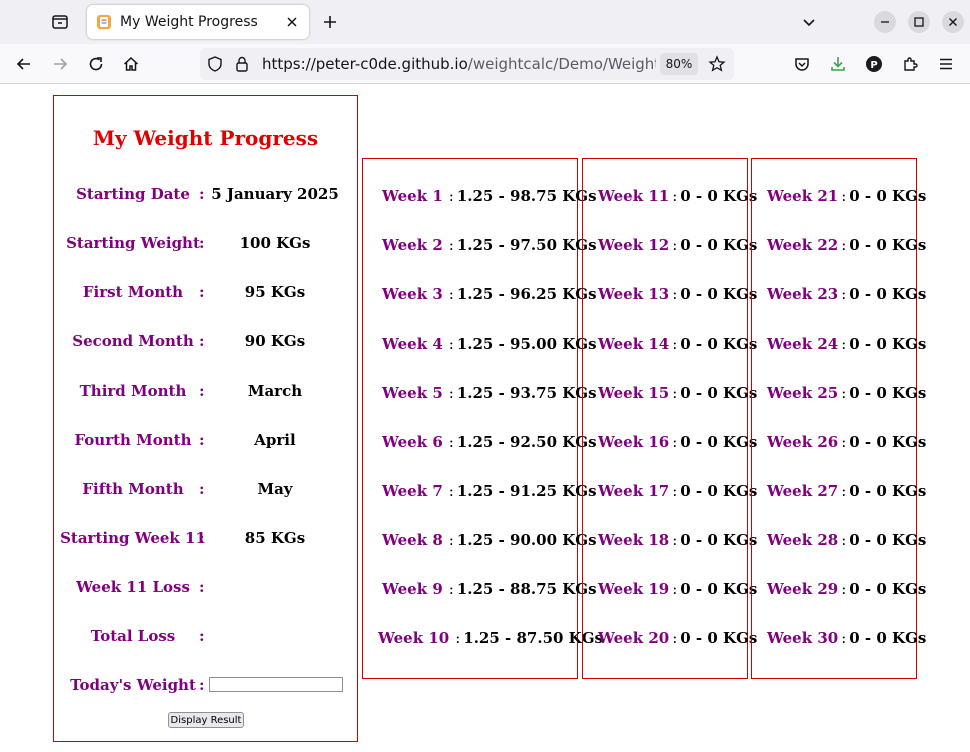  I want to click on week-label: Week 7, so click(412, 491).